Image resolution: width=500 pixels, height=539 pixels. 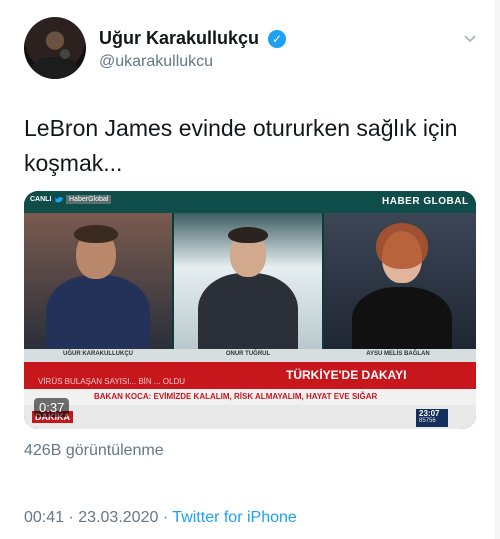 What do you see at coordinates (98, 354) in the screenshot?
I see `caption-left: UĞUR KARAKULLUKÇU` at bounding box center [98, 354].